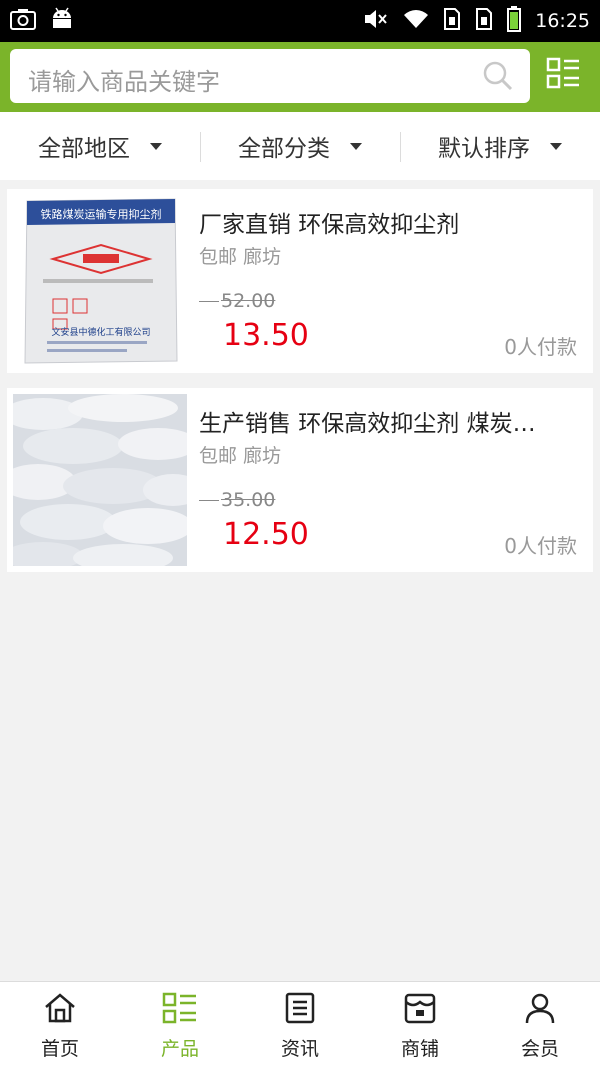 This screenshot has height=1067, width=600. What do you see at coordinates (180, 1010) in the screenshot?
I see `product-list-icon` at bounding box center [180, 1010].